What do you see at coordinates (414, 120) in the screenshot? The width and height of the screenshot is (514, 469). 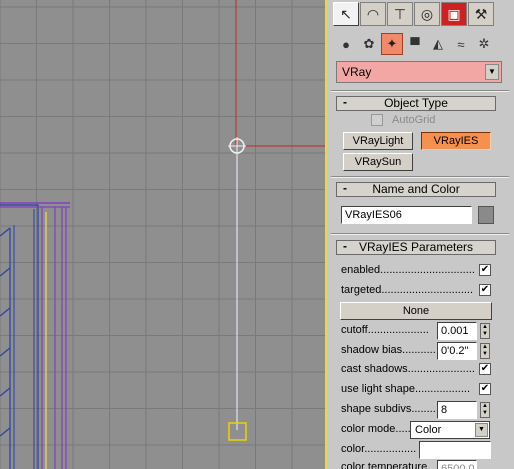 I see `autogrid-label: AutoGrid` at bounding box center [414, 120].